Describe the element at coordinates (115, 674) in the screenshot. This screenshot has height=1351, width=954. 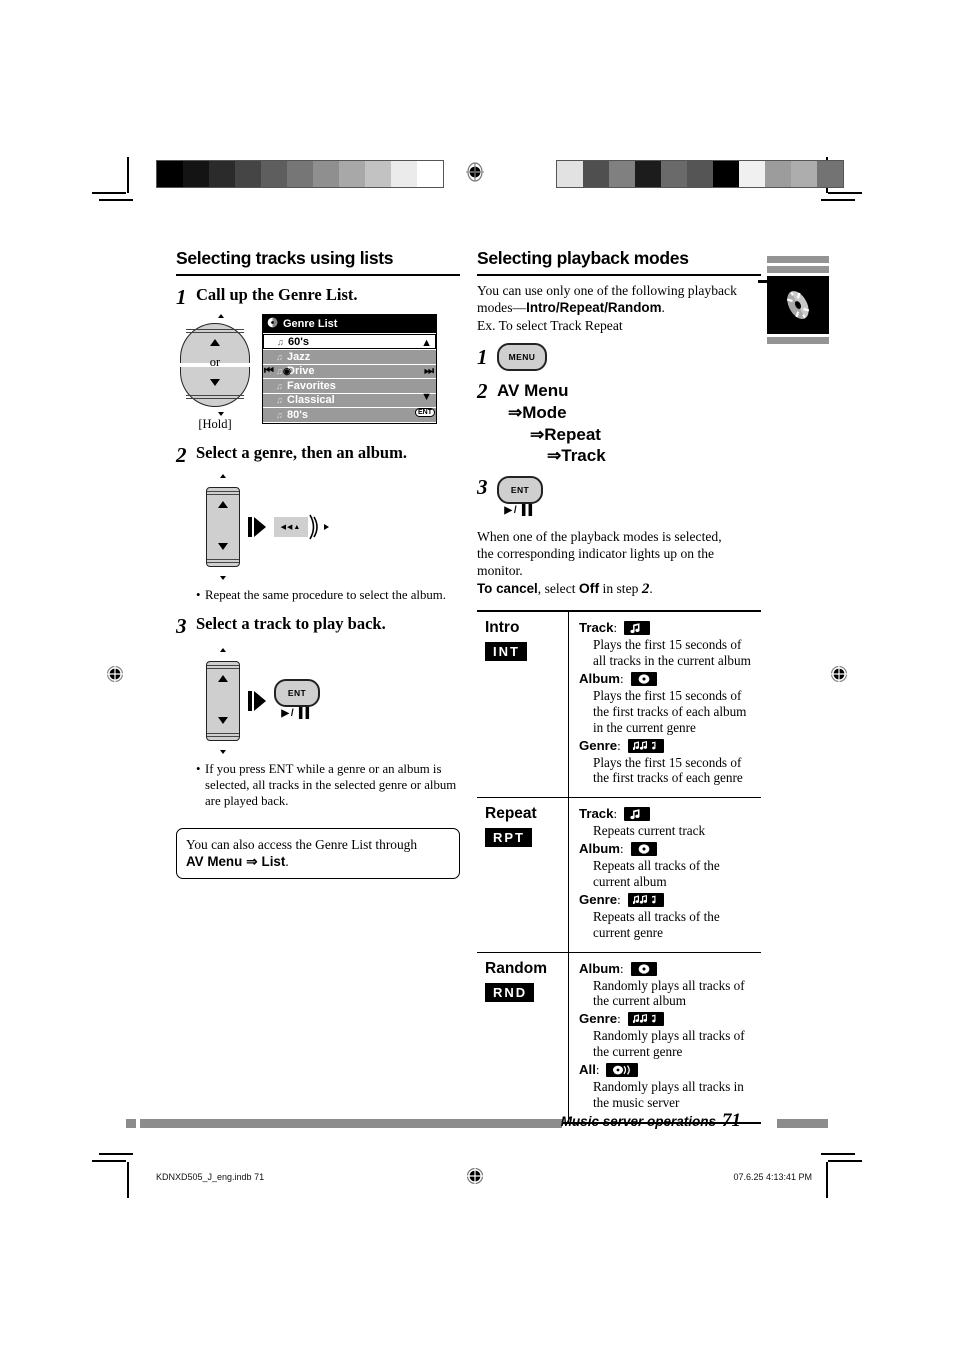
I see `registration-mark-left` at that location.